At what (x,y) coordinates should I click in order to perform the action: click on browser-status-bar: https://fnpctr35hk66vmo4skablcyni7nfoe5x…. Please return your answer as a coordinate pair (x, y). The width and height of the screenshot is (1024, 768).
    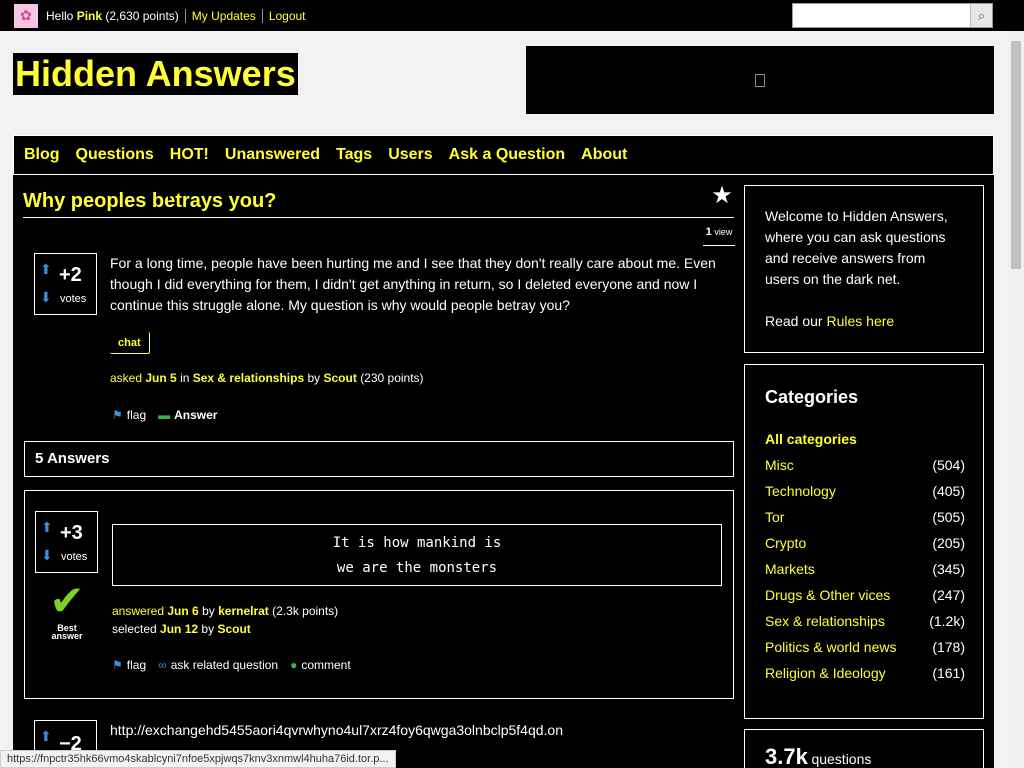
    Looking at the image, I should click on (198, 759).